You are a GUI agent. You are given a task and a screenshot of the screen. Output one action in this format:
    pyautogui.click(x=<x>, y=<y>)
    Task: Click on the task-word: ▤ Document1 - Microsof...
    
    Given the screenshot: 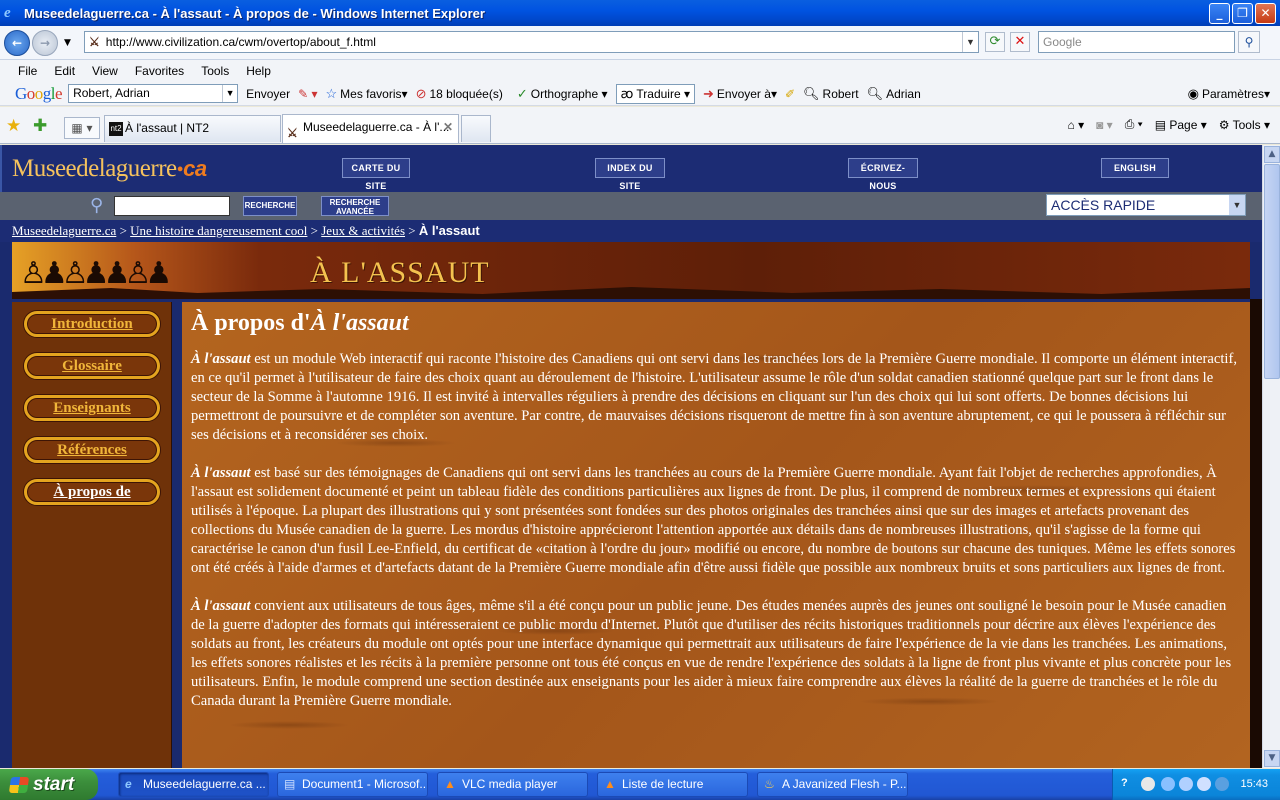 What is the action you would take?
    pyautogui.click(x=352, y=784)
    